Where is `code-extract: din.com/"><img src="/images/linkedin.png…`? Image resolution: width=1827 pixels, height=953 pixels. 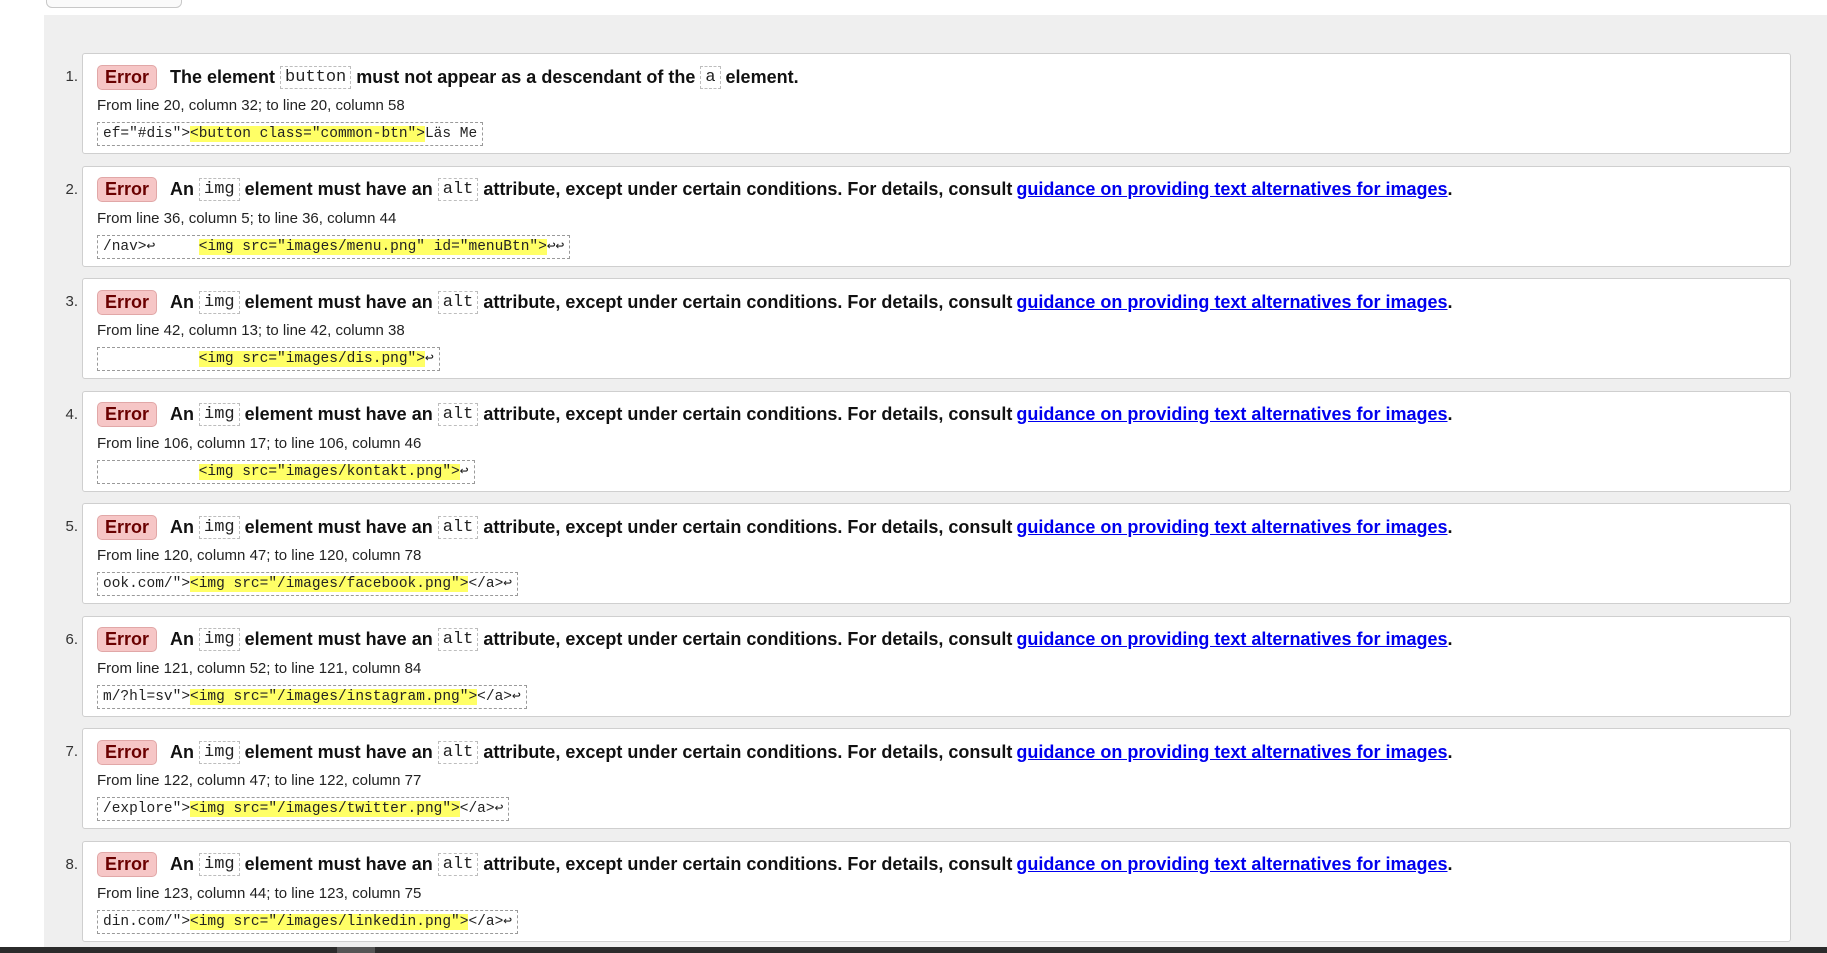
code-extract: din.com/"><img src="/images/linkedin.png… is located at coordinates (308, 921).